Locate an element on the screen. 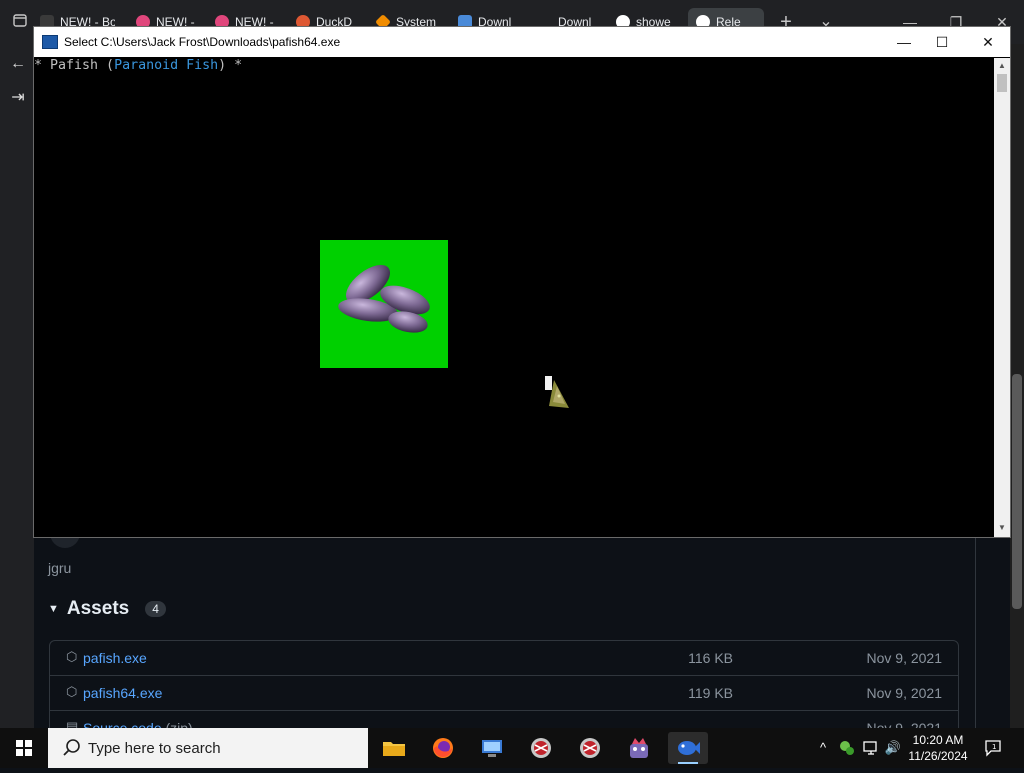 This screenshot has width=1024, height=773. tab-actions-icon is located at coordinates (20, 22).